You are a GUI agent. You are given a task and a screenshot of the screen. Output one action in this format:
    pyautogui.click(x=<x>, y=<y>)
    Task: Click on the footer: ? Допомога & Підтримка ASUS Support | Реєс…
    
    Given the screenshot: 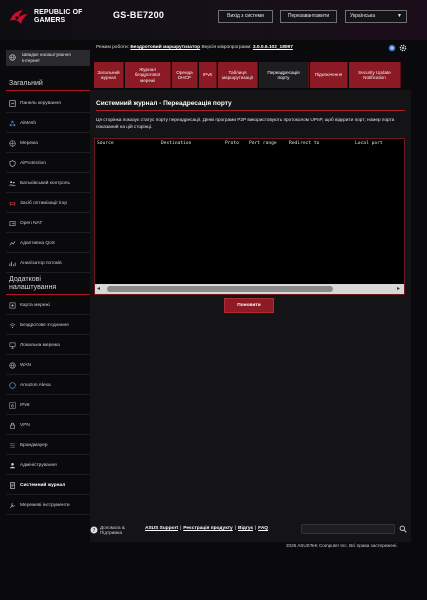 What is the action you would take?
    pyautogui.click(x=250, y=538)
    